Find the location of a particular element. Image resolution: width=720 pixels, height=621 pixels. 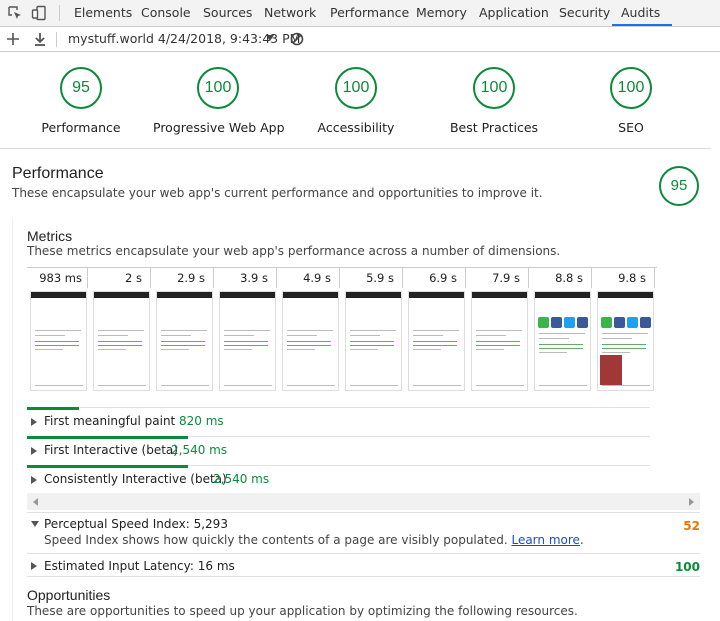

tab-application: Application is located at coordinates (514, 13).